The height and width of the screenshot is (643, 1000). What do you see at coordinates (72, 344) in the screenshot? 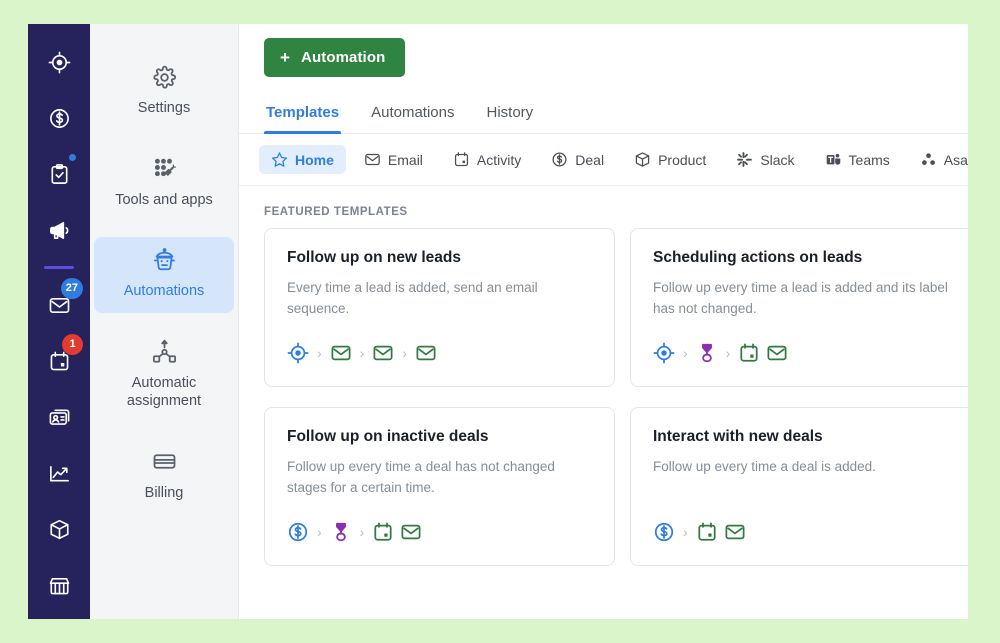
I see `rail-badge: 1` at bounding box center [72, 344].